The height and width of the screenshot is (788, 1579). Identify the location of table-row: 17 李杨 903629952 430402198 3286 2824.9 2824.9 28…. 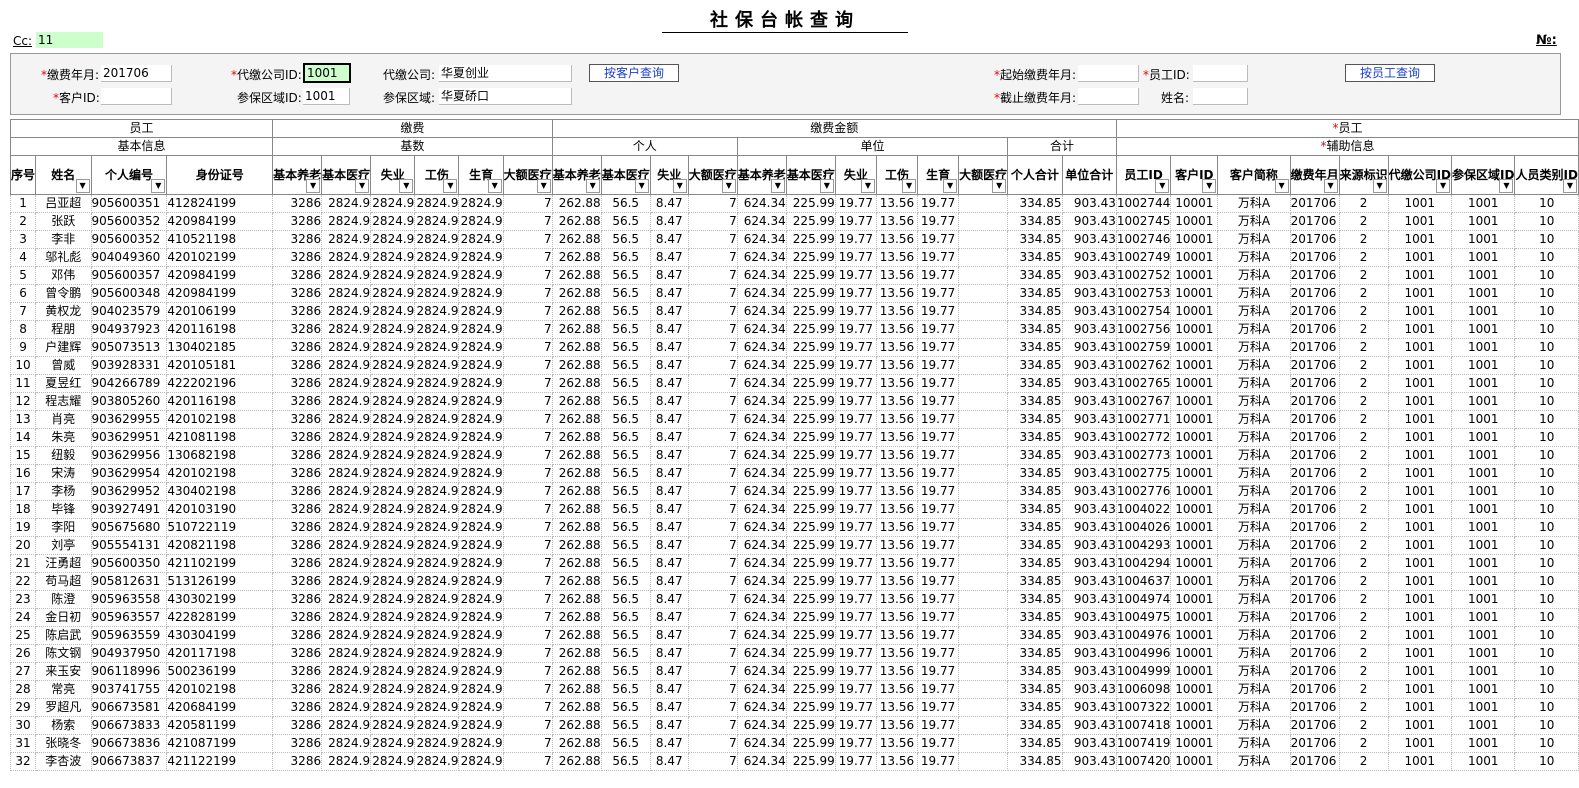
(794, 491).